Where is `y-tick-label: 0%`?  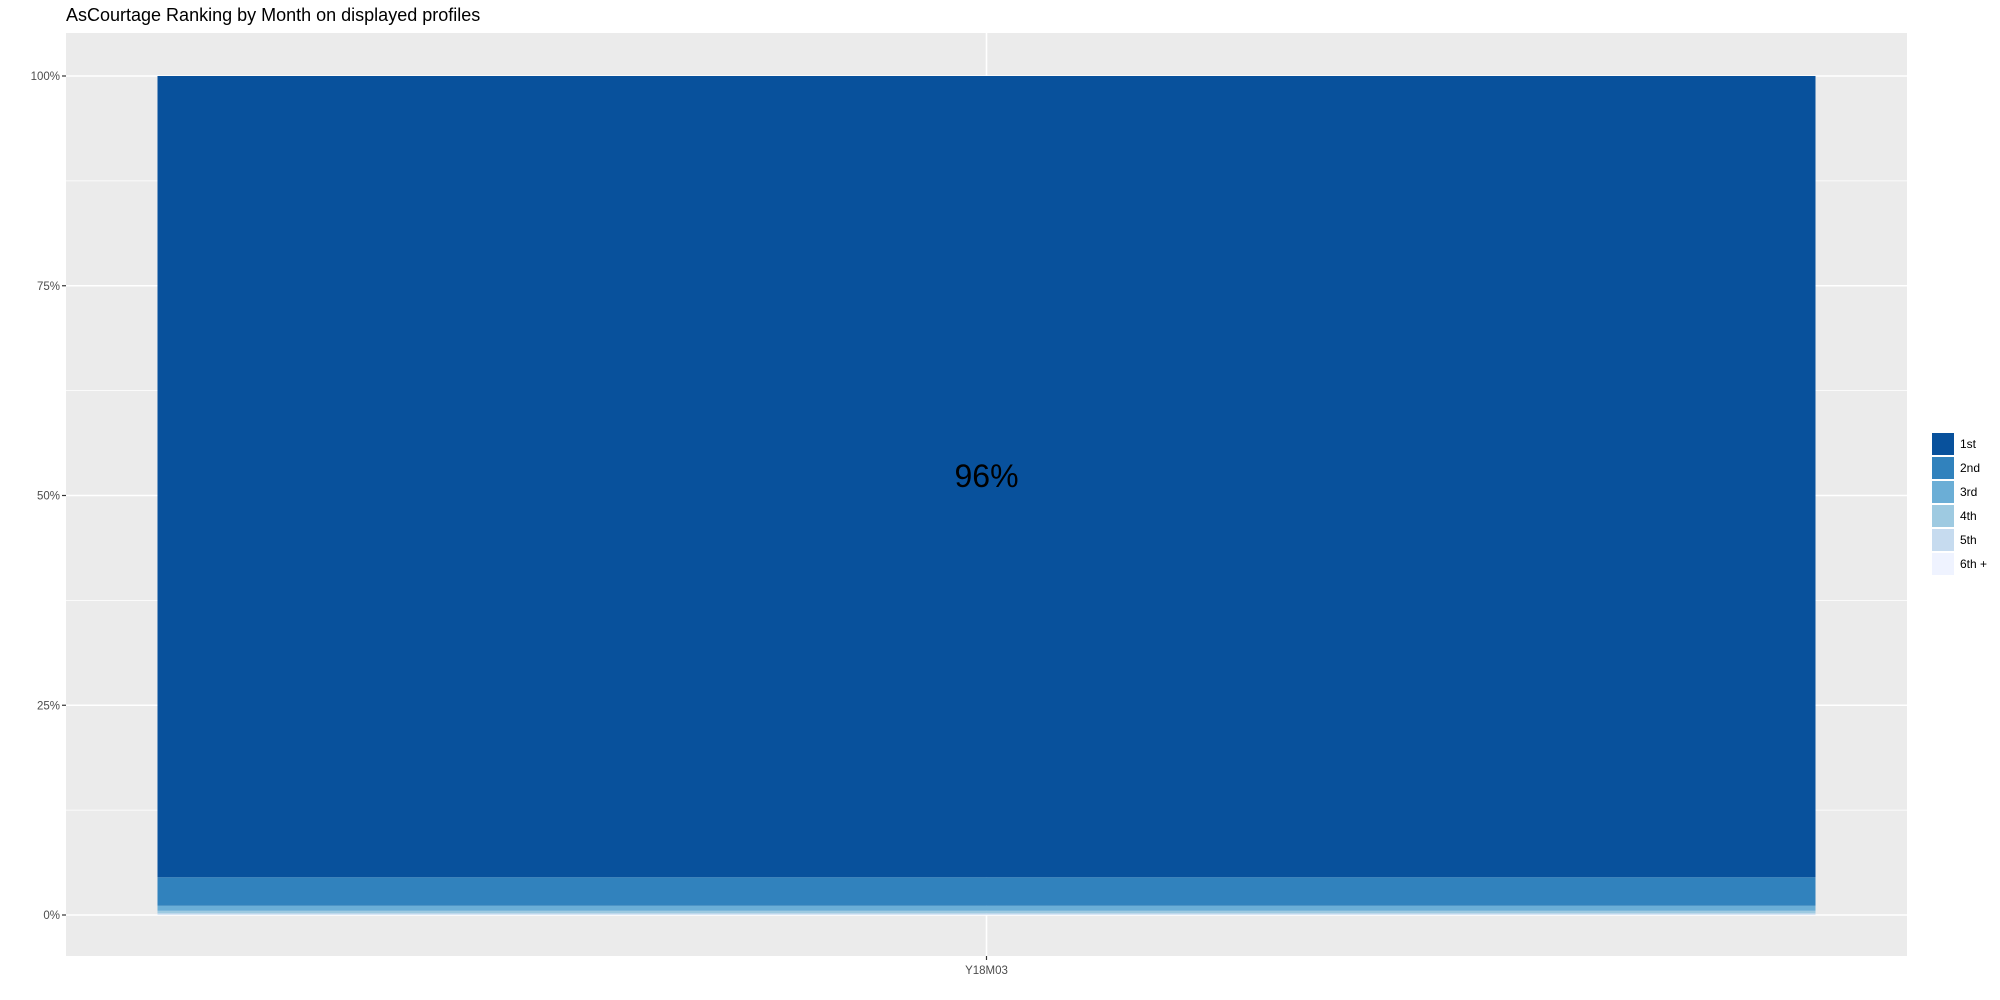
y-tick-label: 0% is located at coordinates (51, 916).